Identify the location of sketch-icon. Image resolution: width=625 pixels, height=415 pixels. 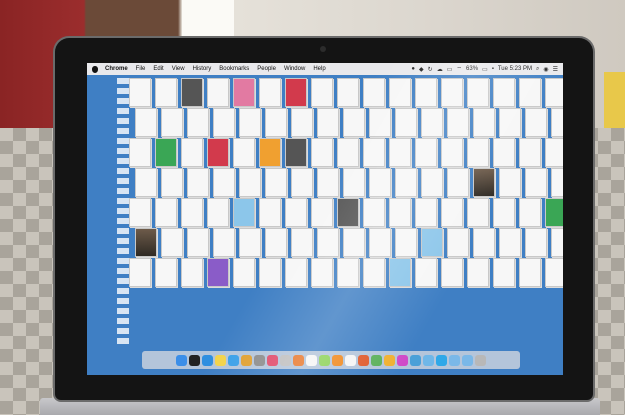
(389, 360).